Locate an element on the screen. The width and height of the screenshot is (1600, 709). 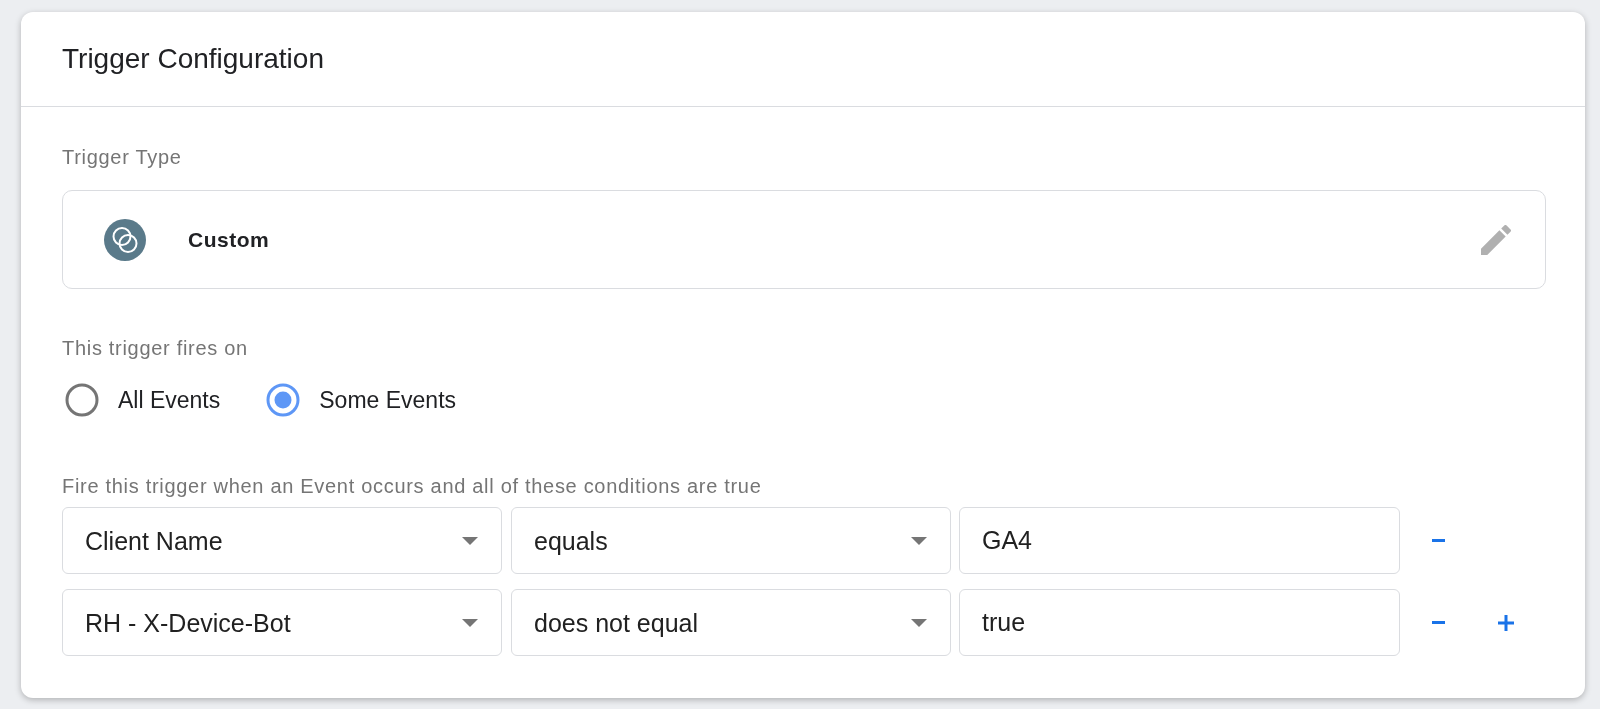
trigger-type-card: Custom is located at coordinates (804, 239).